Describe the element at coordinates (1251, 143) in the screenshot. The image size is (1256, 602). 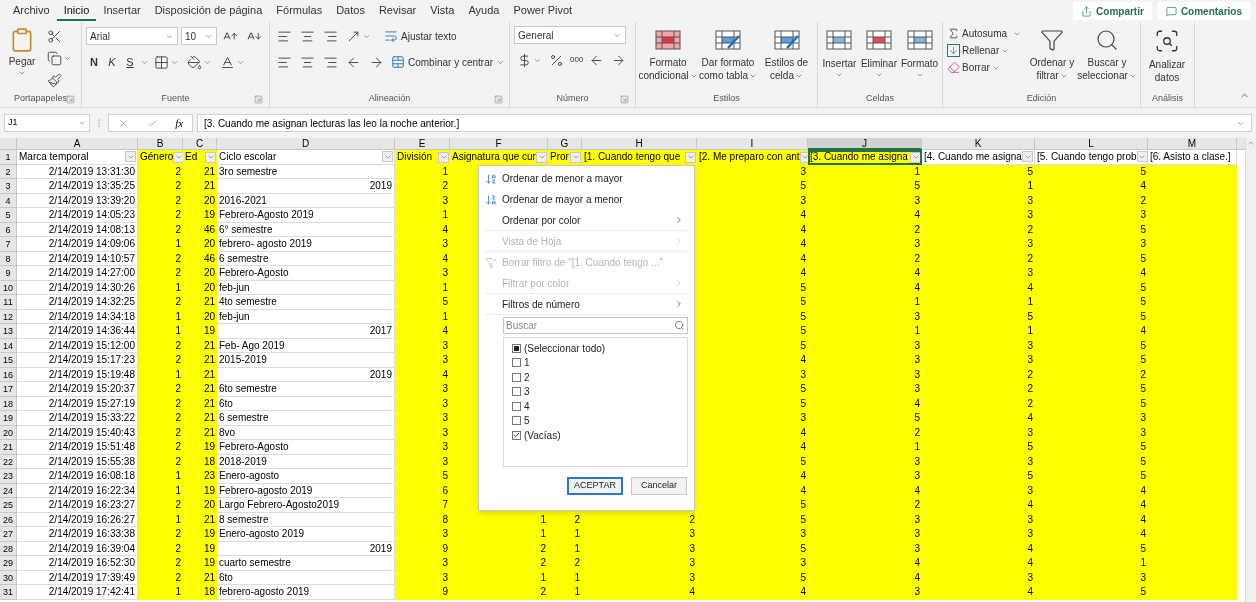
I see `scroll-up-icon` at that location.